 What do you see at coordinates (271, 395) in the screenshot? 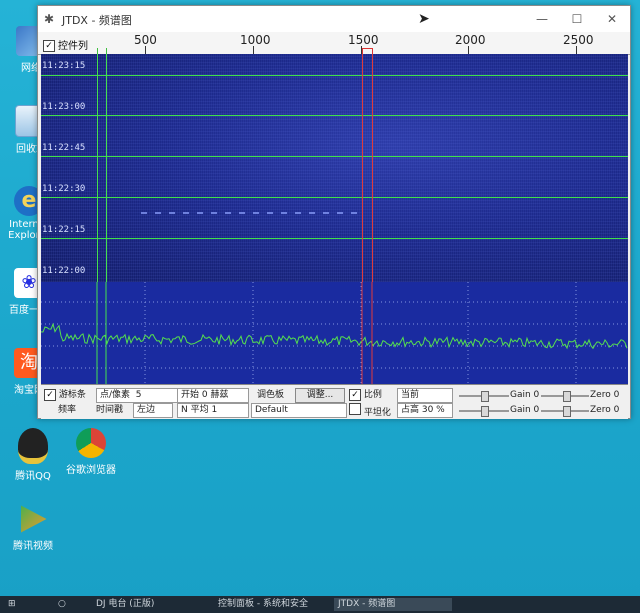
I see `palette-label: 调色板` at bounding box center [271, 395].